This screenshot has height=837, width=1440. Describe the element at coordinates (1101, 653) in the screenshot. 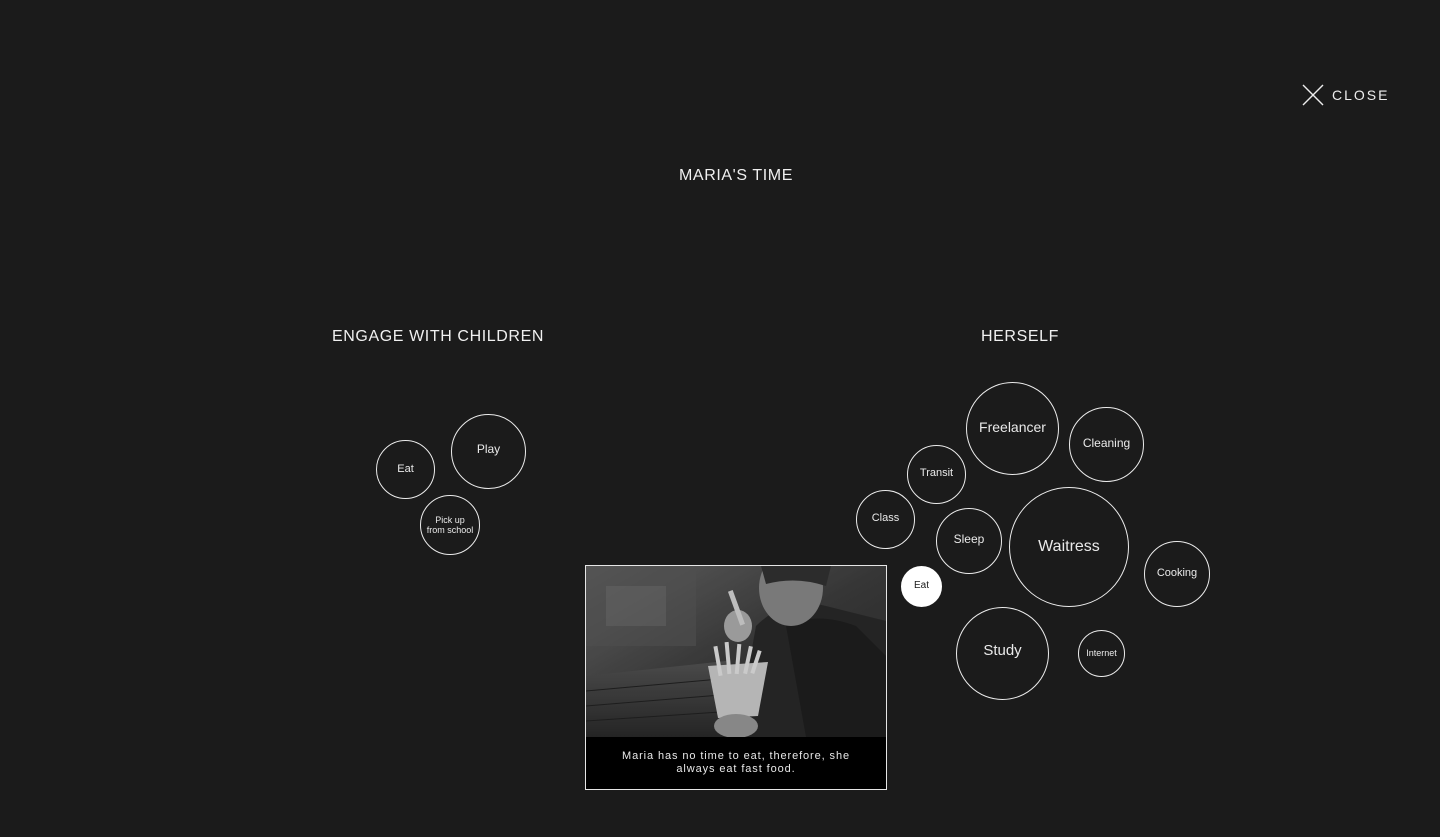

I see `bubble-herself-internet: Internet` at that location.